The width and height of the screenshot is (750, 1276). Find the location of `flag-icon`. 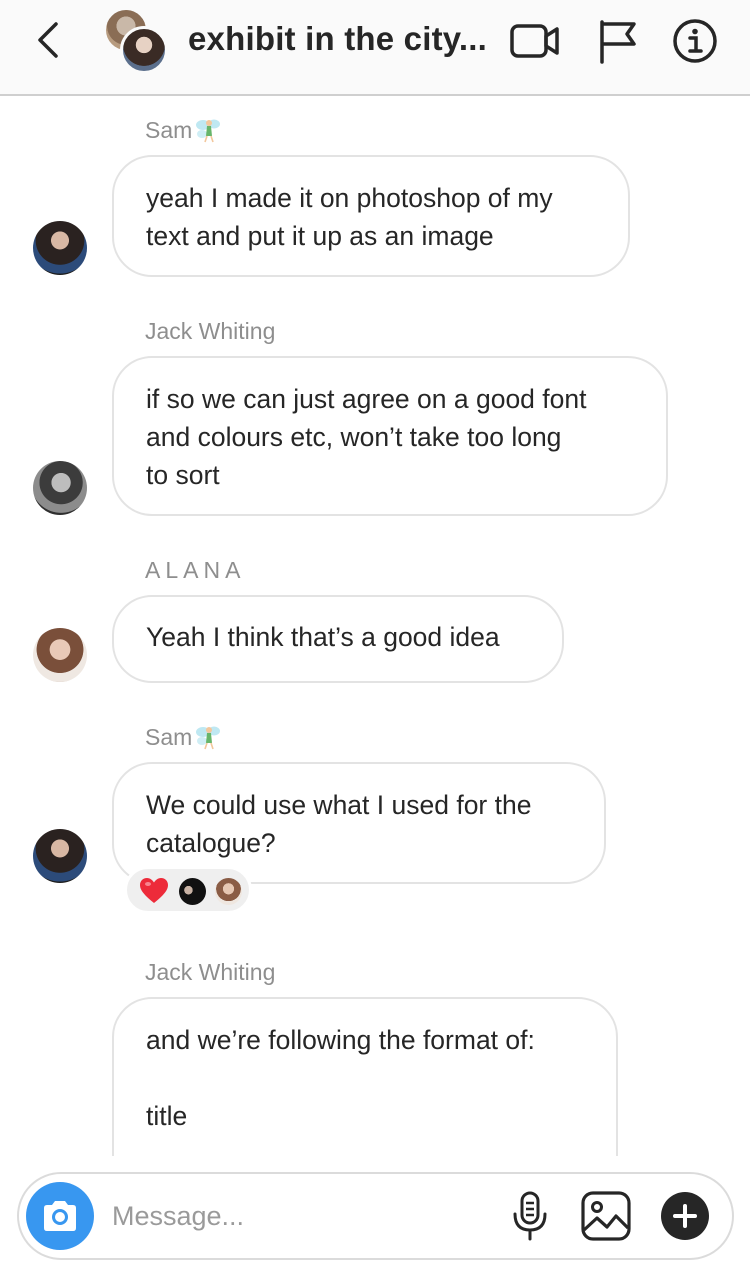

flag-icon is located at coordinates (619, 41).